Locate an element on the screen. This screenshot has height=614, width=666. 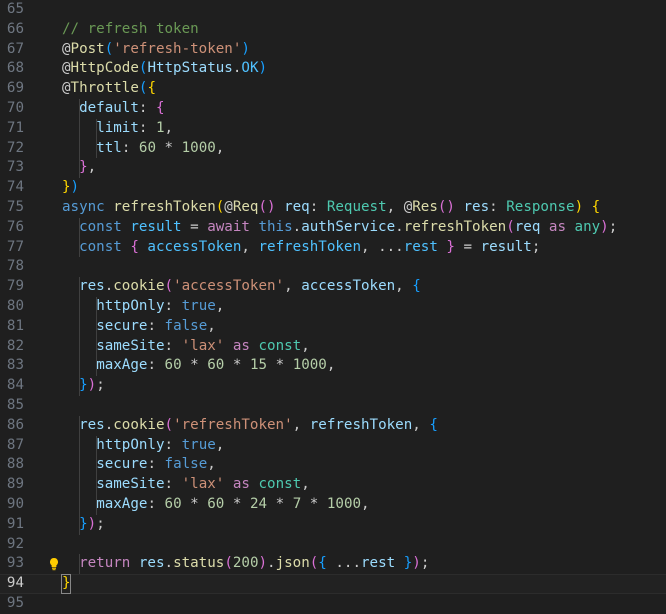
code-line: 69 @Throttle({ is located at coordinates (333, 89).